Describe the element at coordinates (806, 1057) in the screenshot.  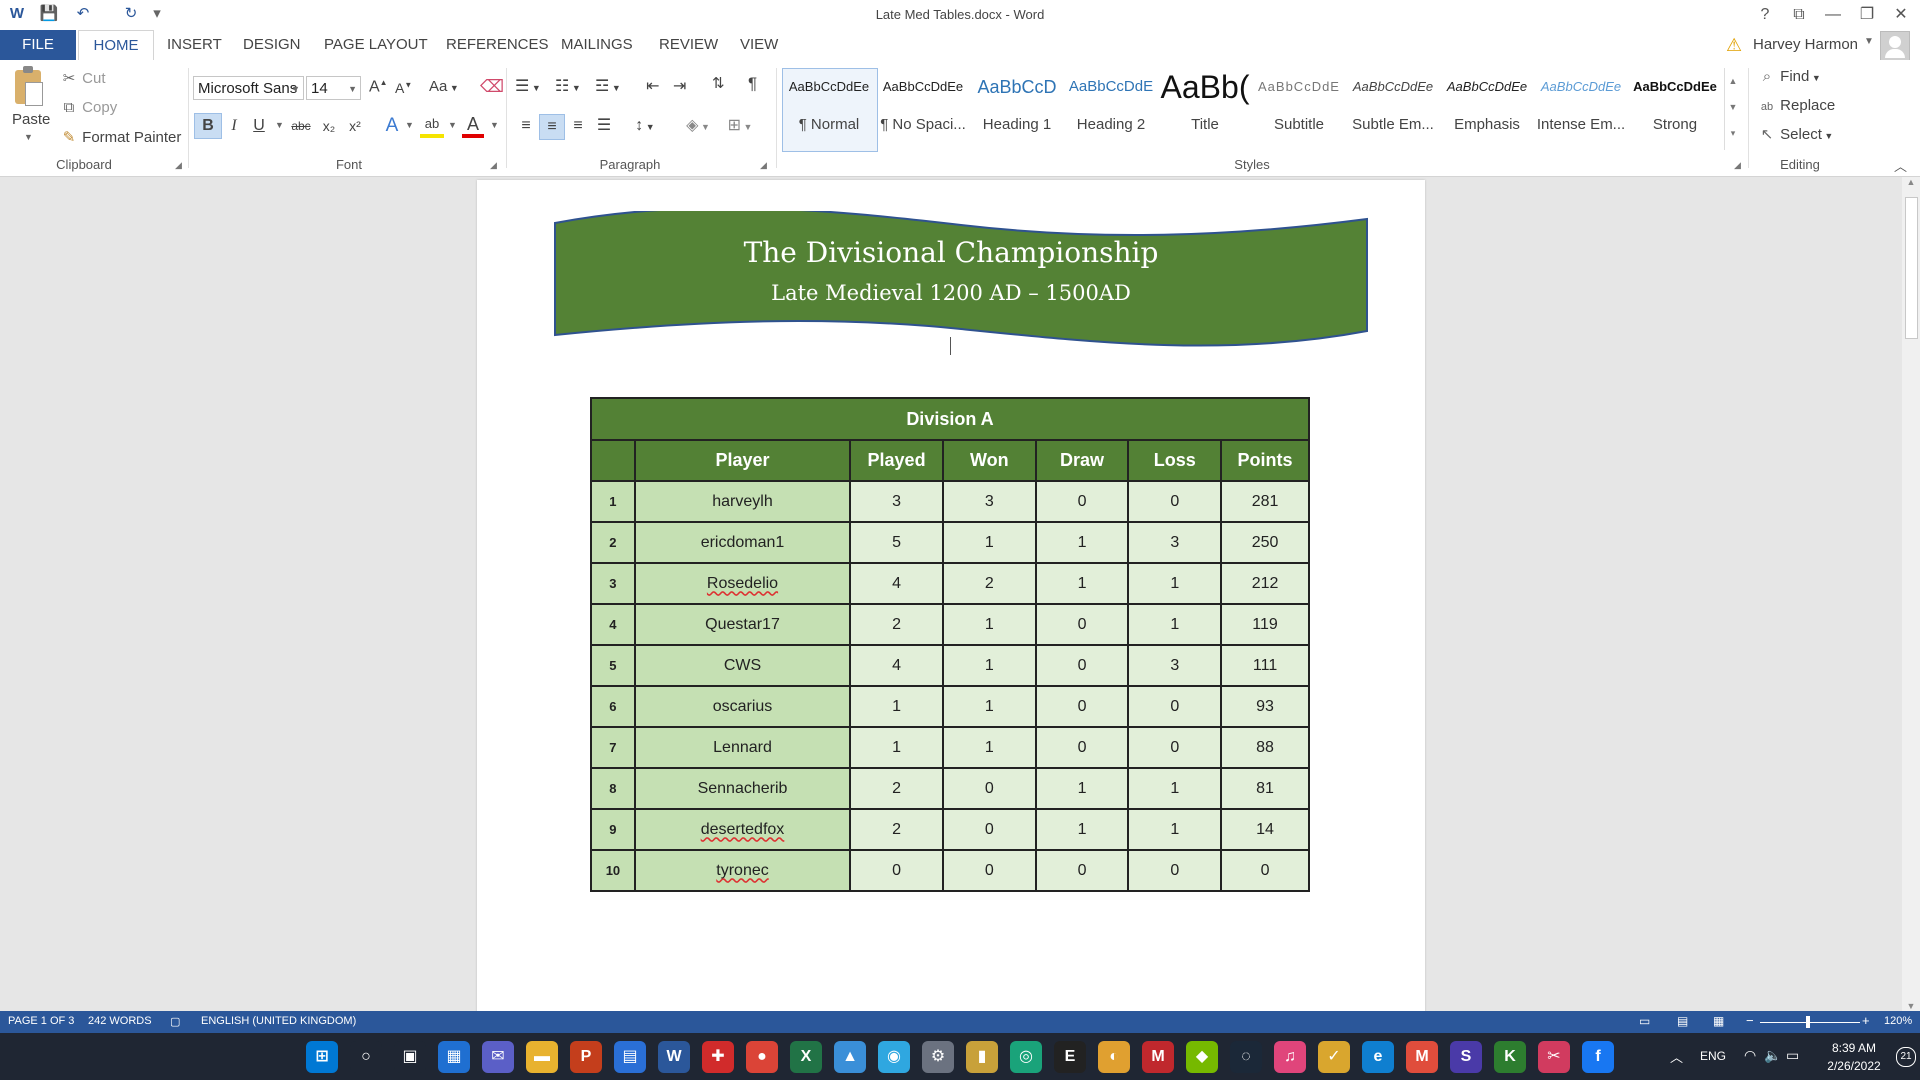
I see `excel-icon: X` at that location.